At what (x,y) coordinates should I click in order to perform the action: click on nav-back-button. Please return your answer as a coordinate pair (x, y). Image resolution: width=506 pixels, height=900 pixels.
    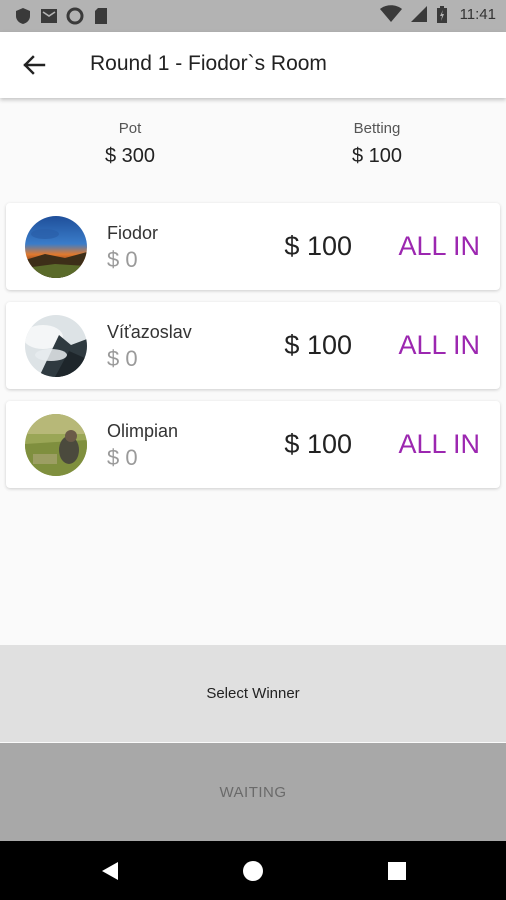
    Looking at the image, I should click on (110, 871).